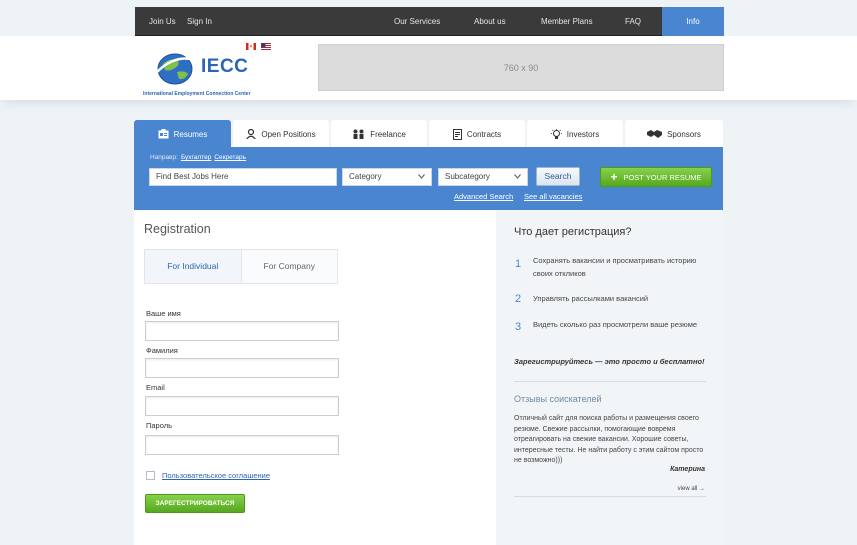  I want to click on sign-in-link: Sign In, so click(199, 21).